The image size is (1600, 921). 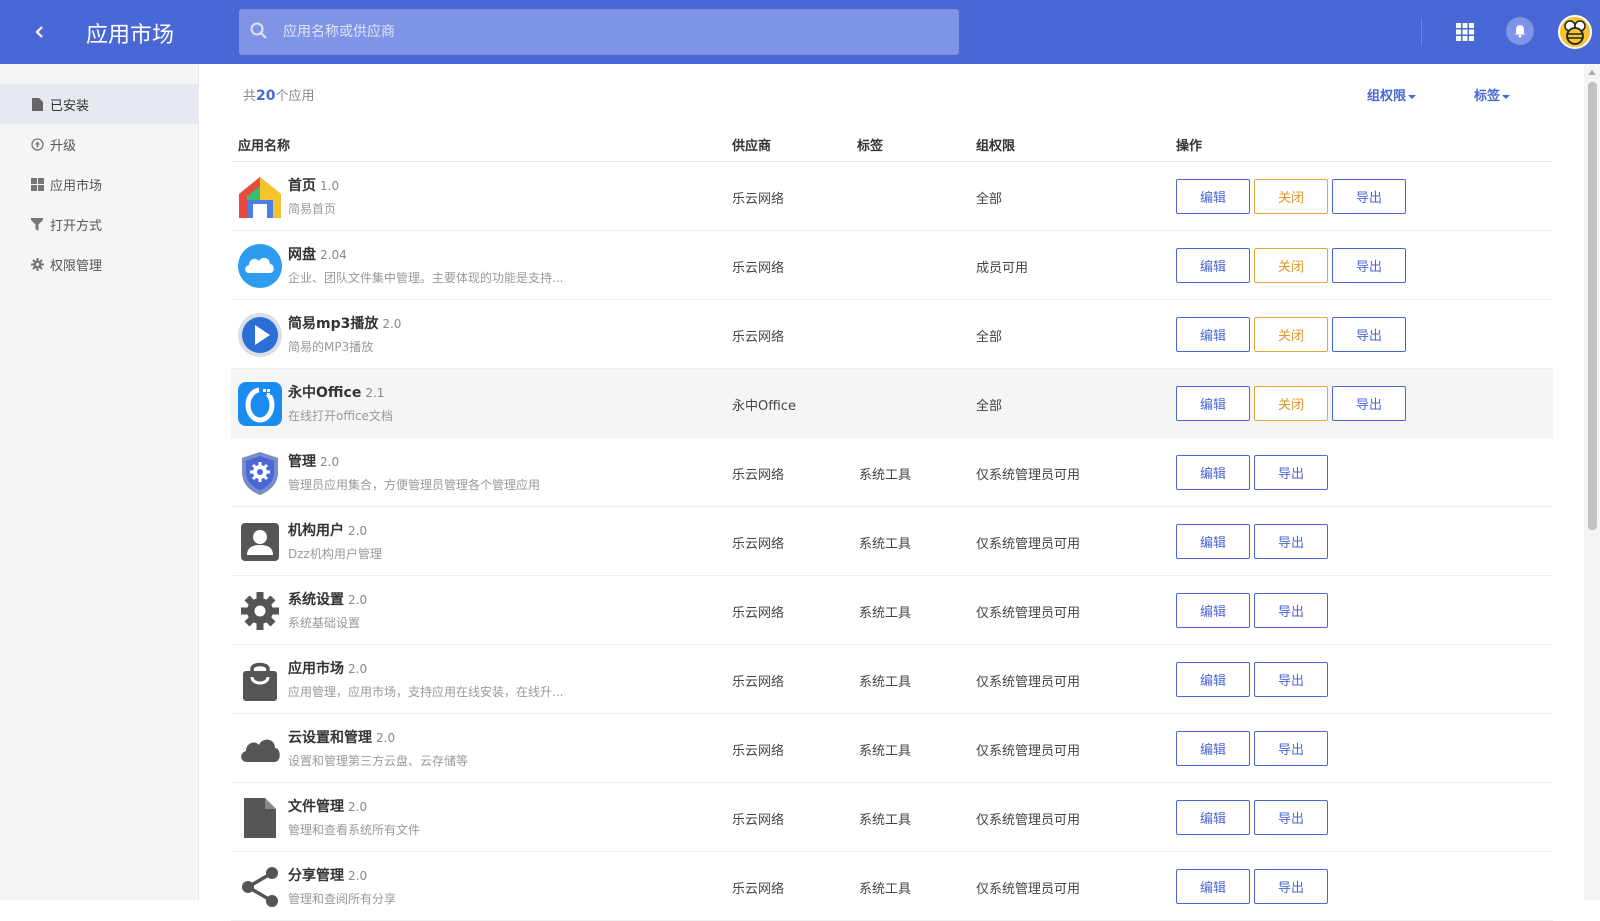 What do you see at coordinates (260, 542) in the screenshot?
I see `user-icon` at bounding box center [260, 542].